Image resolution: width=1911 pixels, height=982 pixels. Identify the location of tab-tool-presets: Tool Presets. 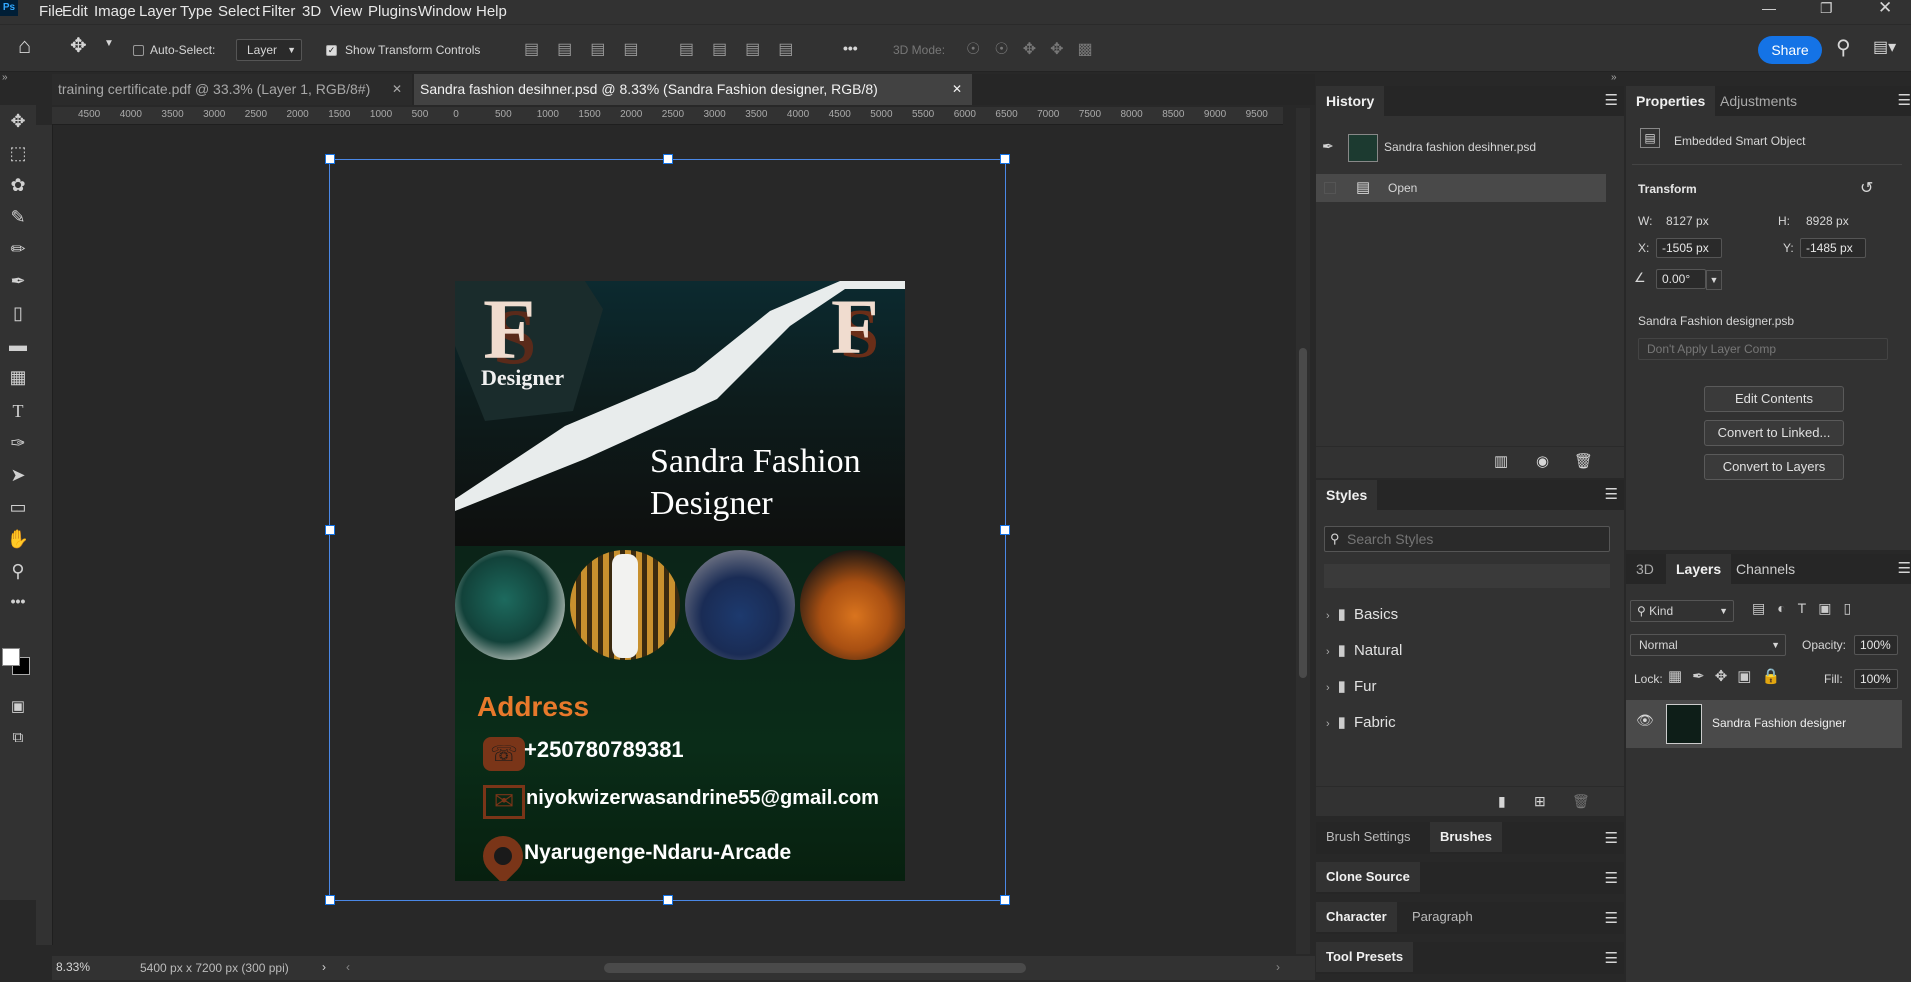
(1365, 957).